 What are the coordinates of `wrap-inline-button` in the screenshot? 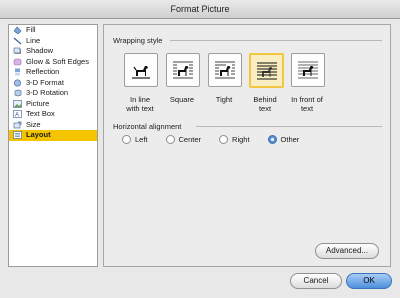 It's located at (141, 70).